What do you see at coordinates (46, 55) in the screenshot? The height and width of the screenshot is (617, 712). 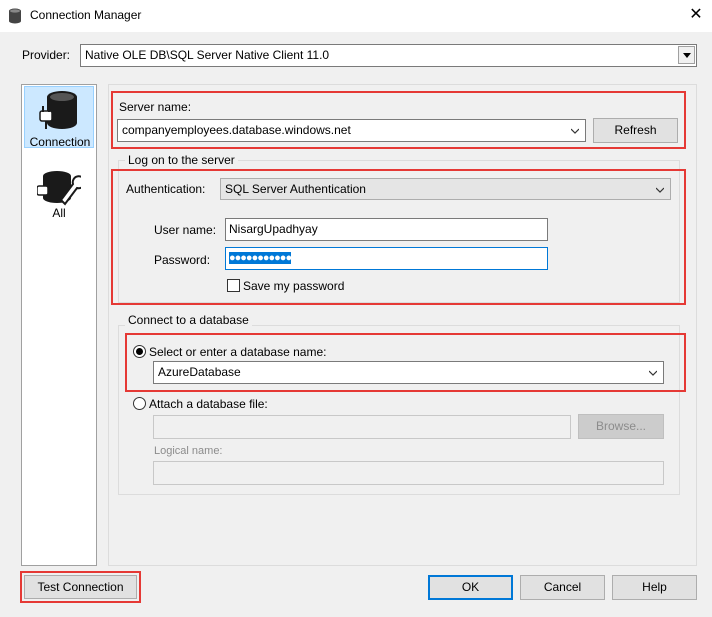 I see `provider-label: Provider:` at bounding box center [46, 55].